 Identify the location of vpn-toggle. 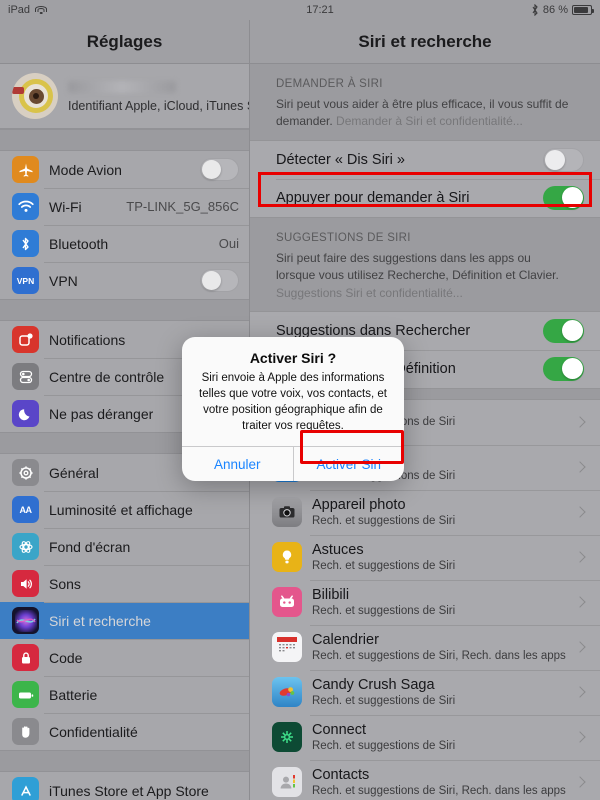
(219, 280).